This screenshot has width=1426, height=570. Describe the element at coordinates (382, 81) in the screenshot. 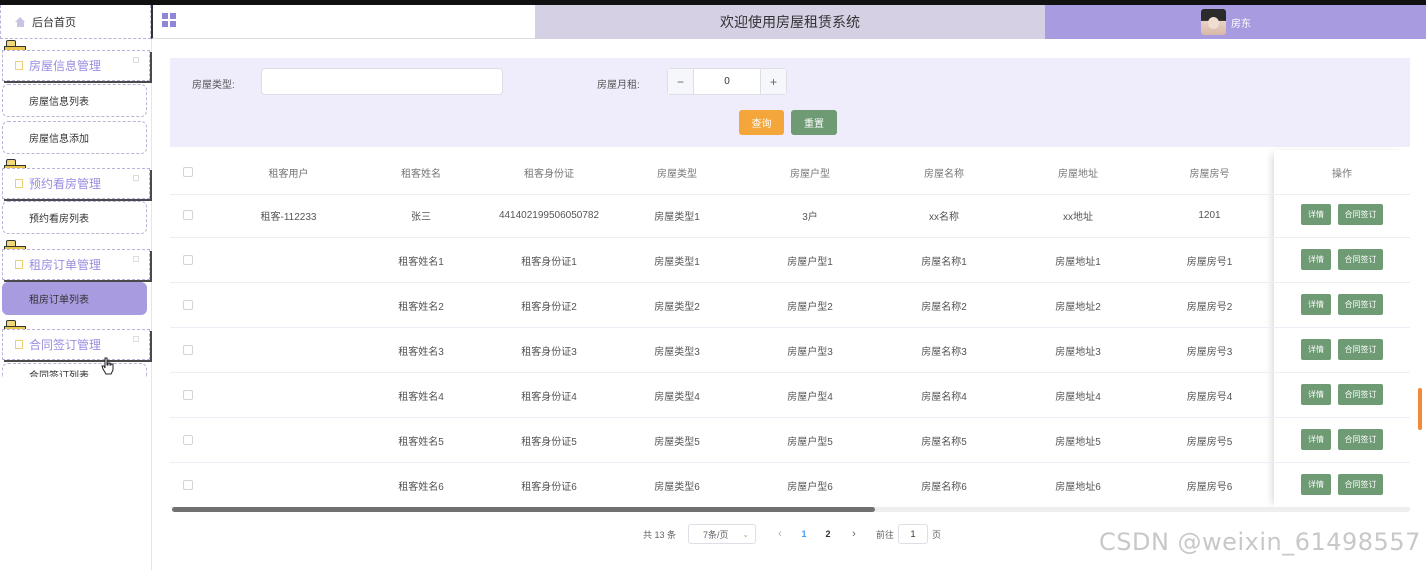

I see `house-type-input` at that location.